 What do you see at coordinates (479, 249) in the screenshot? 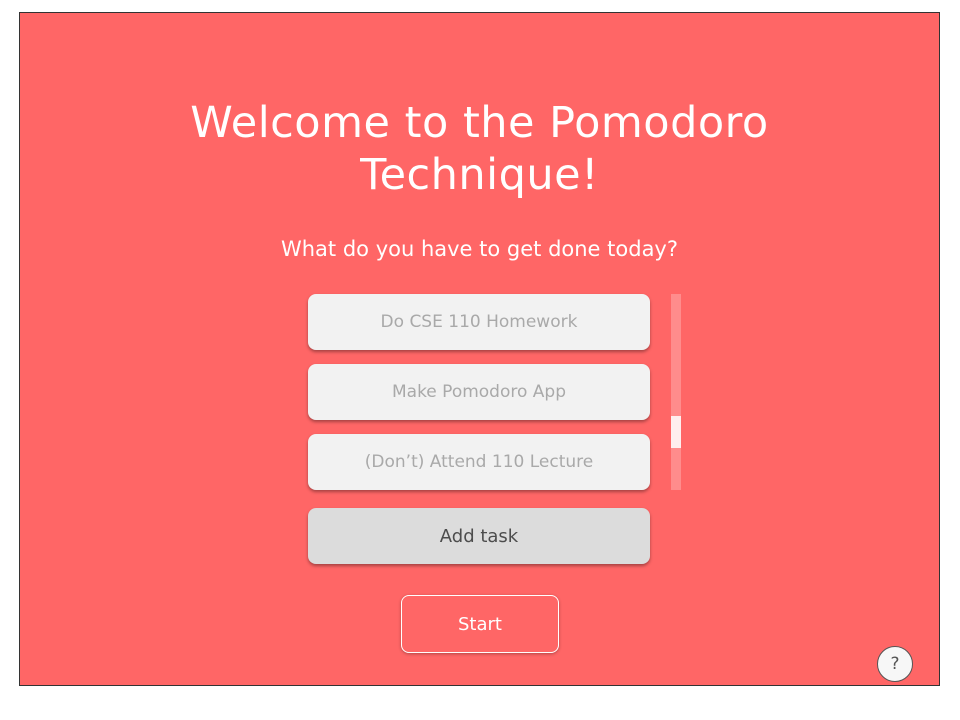
I see `prompt-text: What do you have to get done today?` at bounding box center [479, 249].